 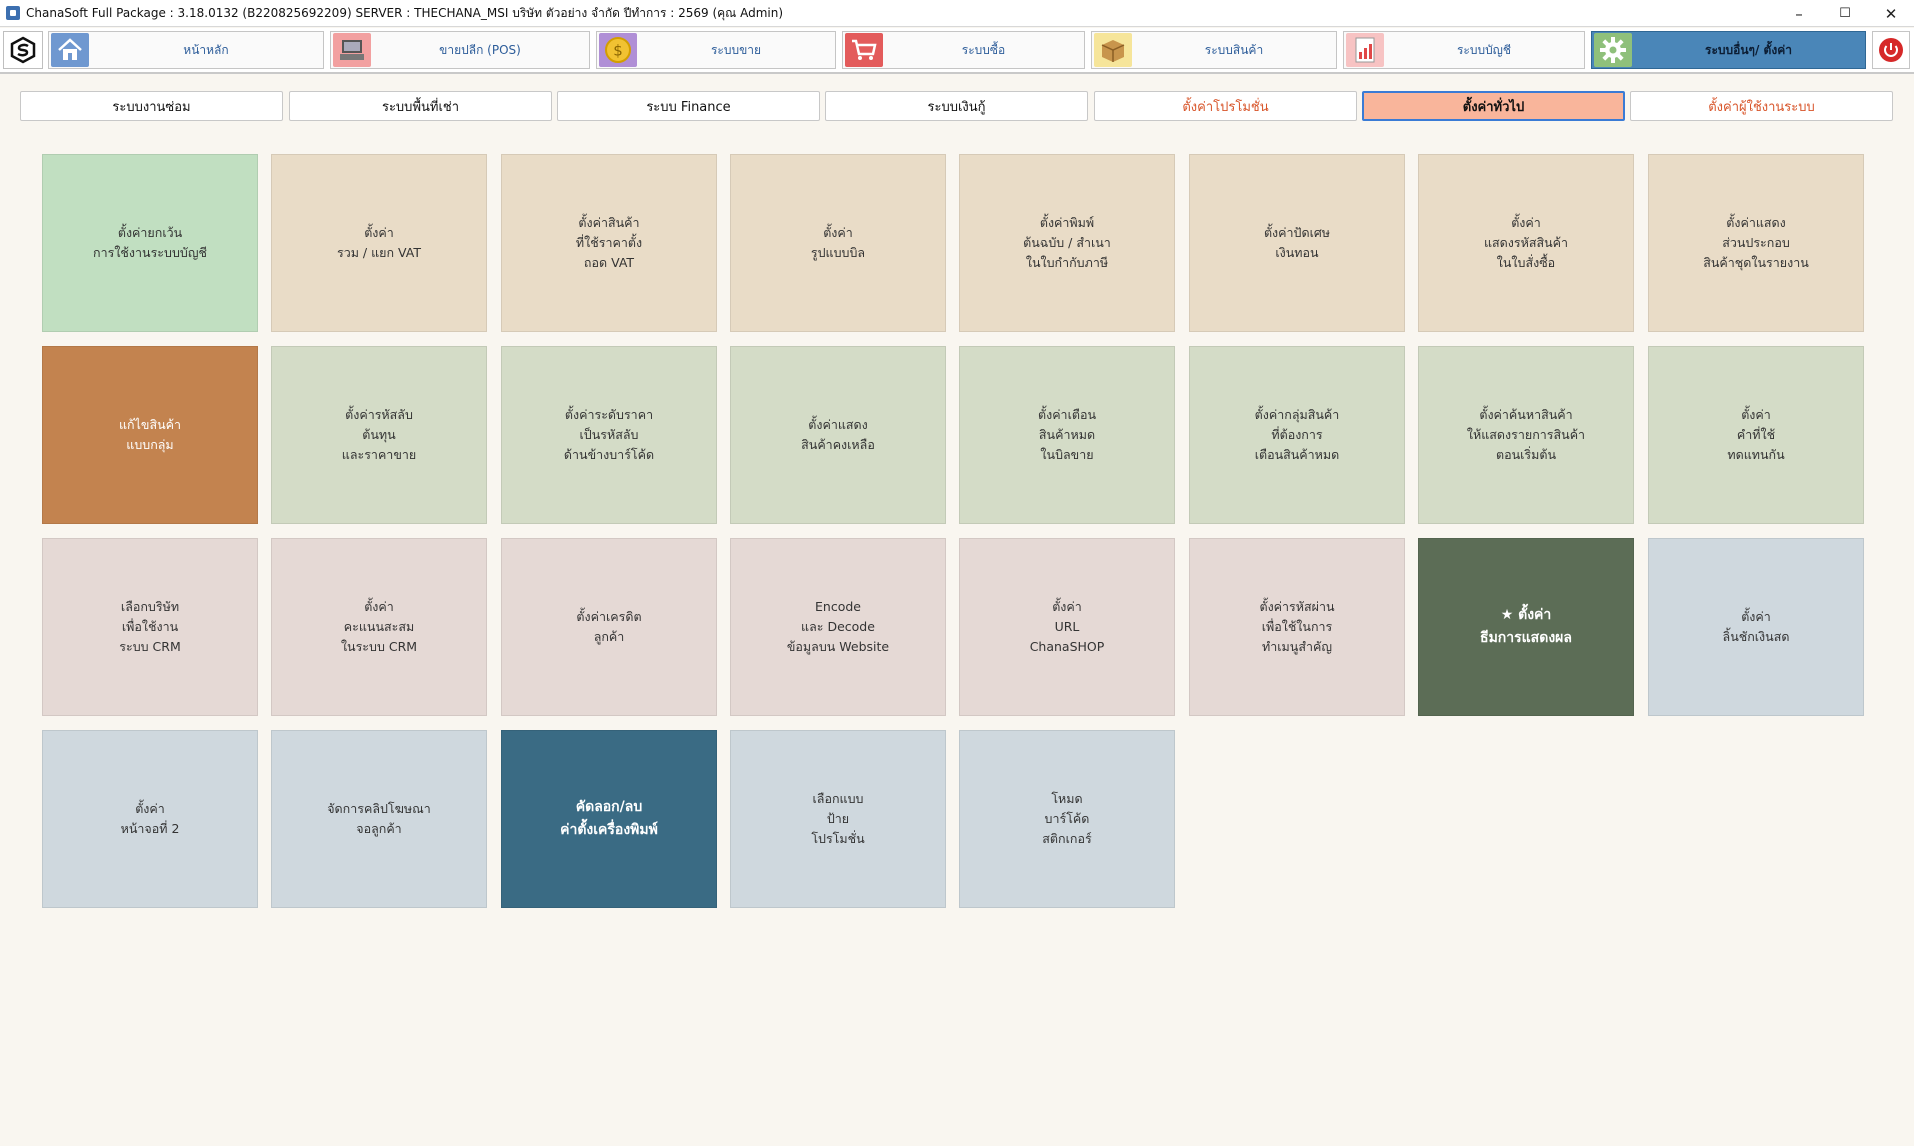 What do you see at coordinates (1613, 50) in the screenshot?
I see `gear-icon` at bounding box center [1613, 50].